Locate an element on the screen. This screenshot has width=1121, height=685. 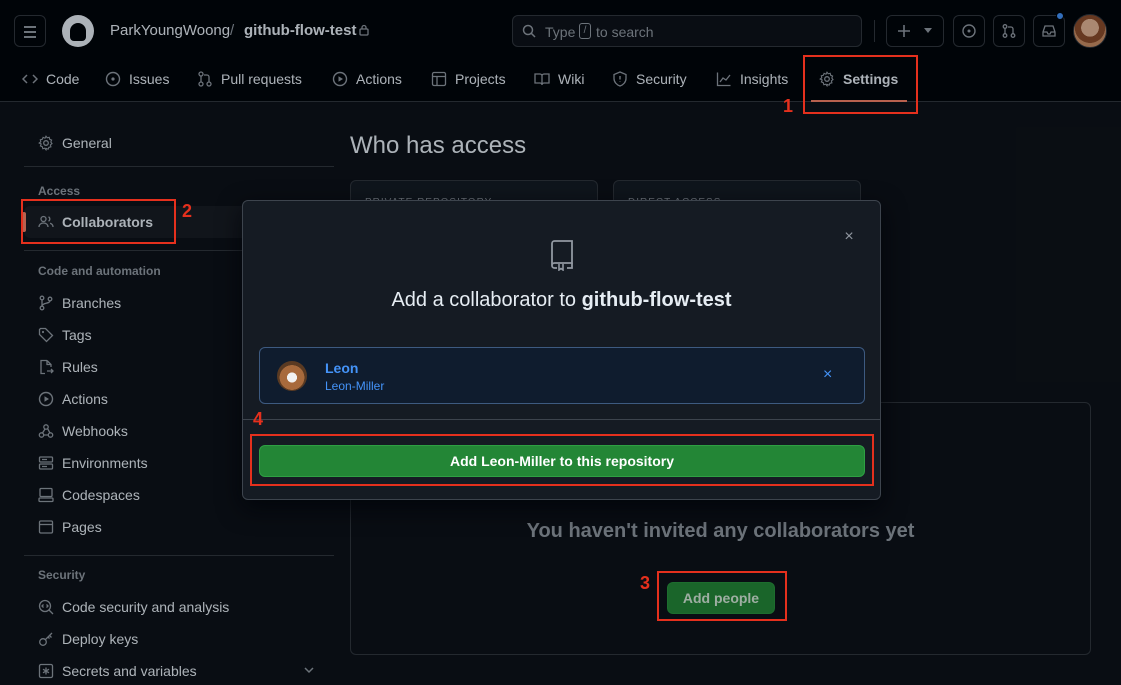
dialog-divider is located at coordinates (561, 419).